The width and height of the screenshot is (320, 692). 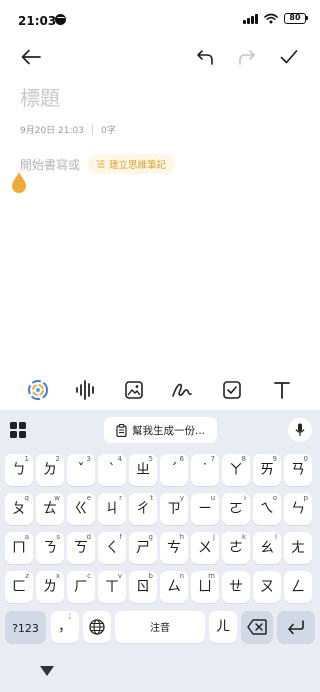 I want to click on apps-grid-icon, so click(x=18, y=430).